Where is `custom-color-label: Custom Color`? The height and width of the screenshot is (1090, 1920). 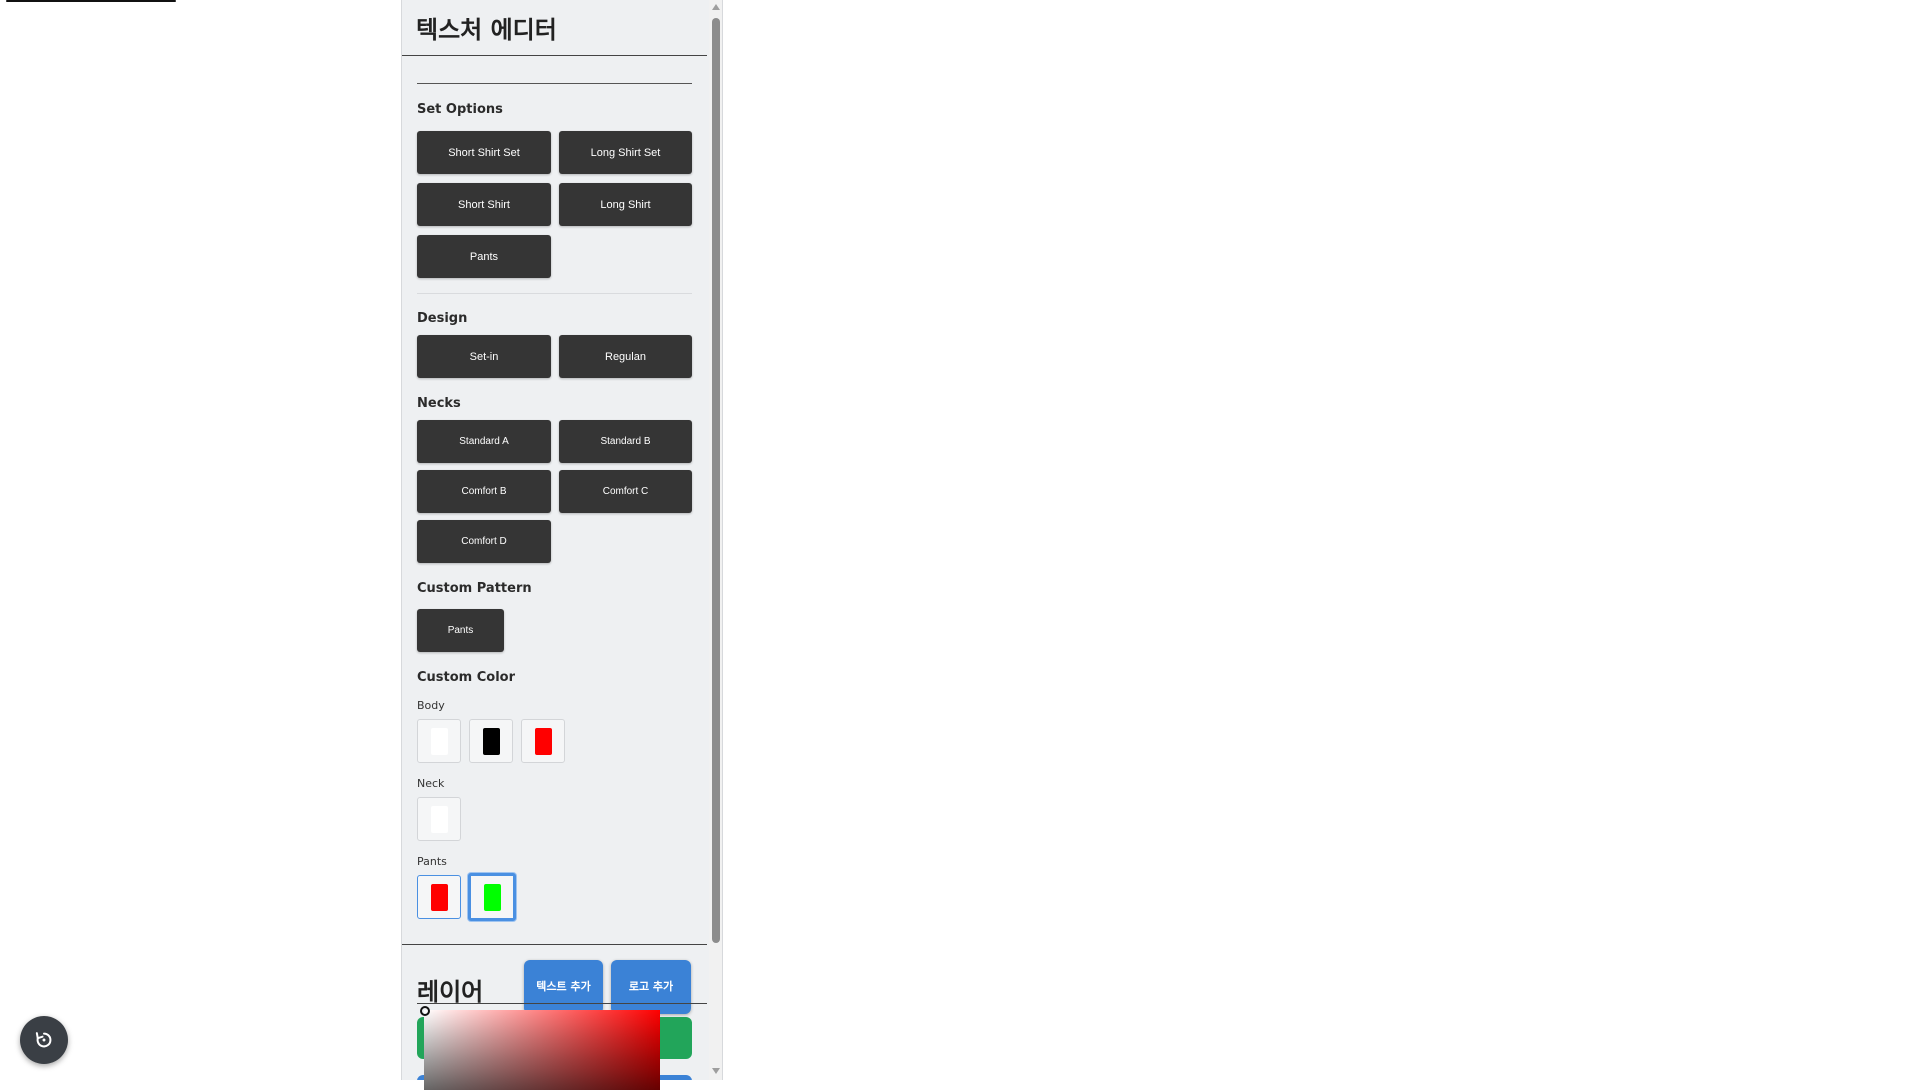 custom-color-label: Custom Color is located at coordinates (466, 677).